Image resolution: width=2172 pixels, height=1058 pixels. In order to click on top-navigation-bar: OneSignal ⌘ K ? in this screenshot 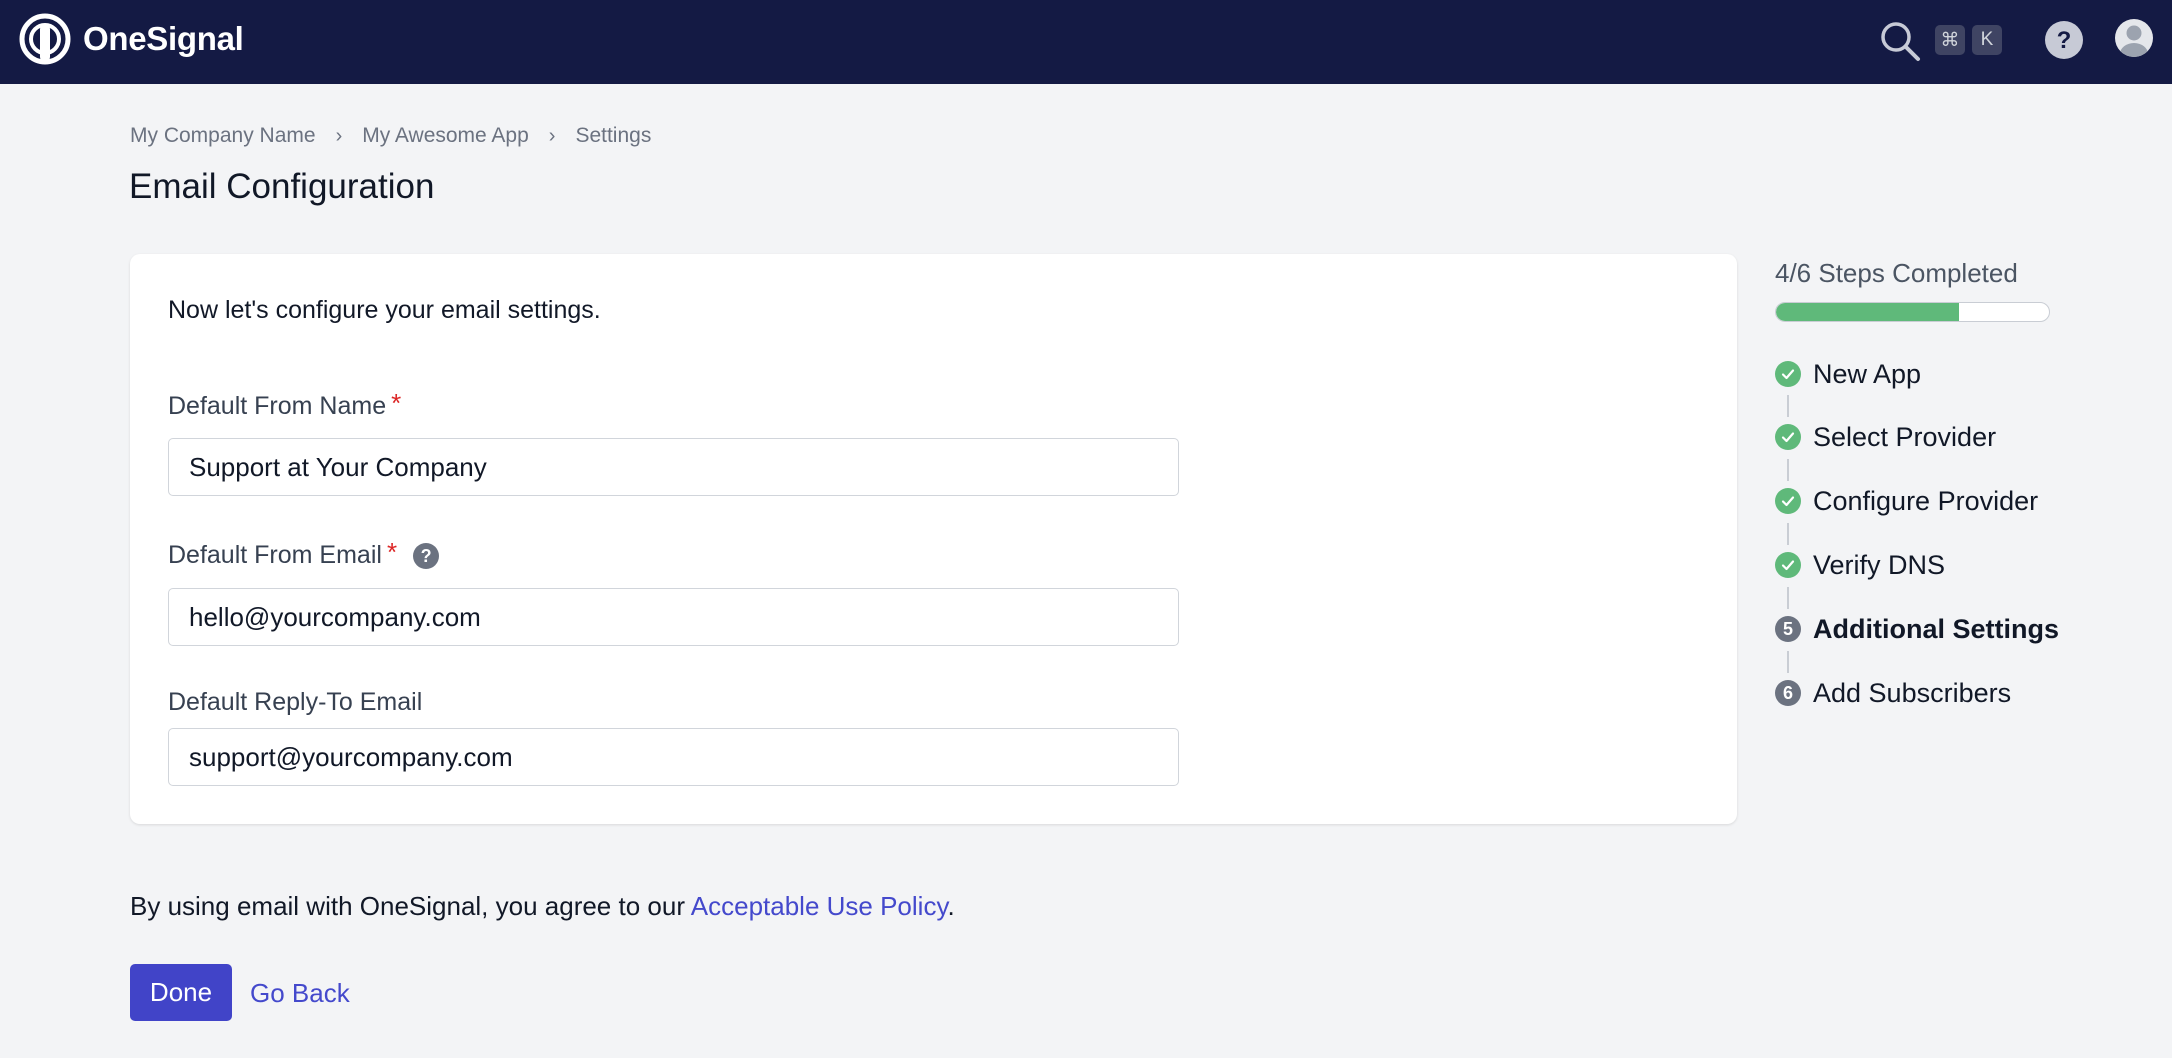, I will do `click(1086, 42)`.